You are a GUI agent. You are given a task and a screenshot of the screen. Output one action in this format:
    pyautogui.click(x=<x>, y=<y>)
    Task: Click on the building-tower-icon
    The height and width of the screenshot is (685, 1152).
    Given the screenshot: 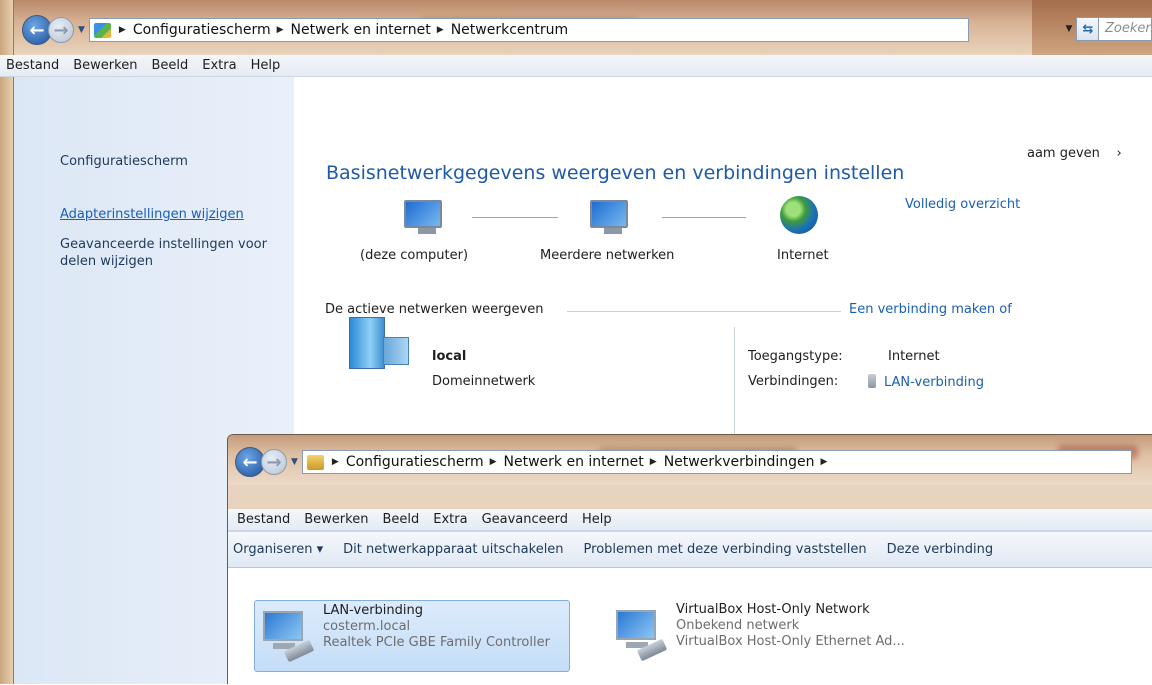 What is the action you would take?
    pyautogui.click(x=367, y=343)
    